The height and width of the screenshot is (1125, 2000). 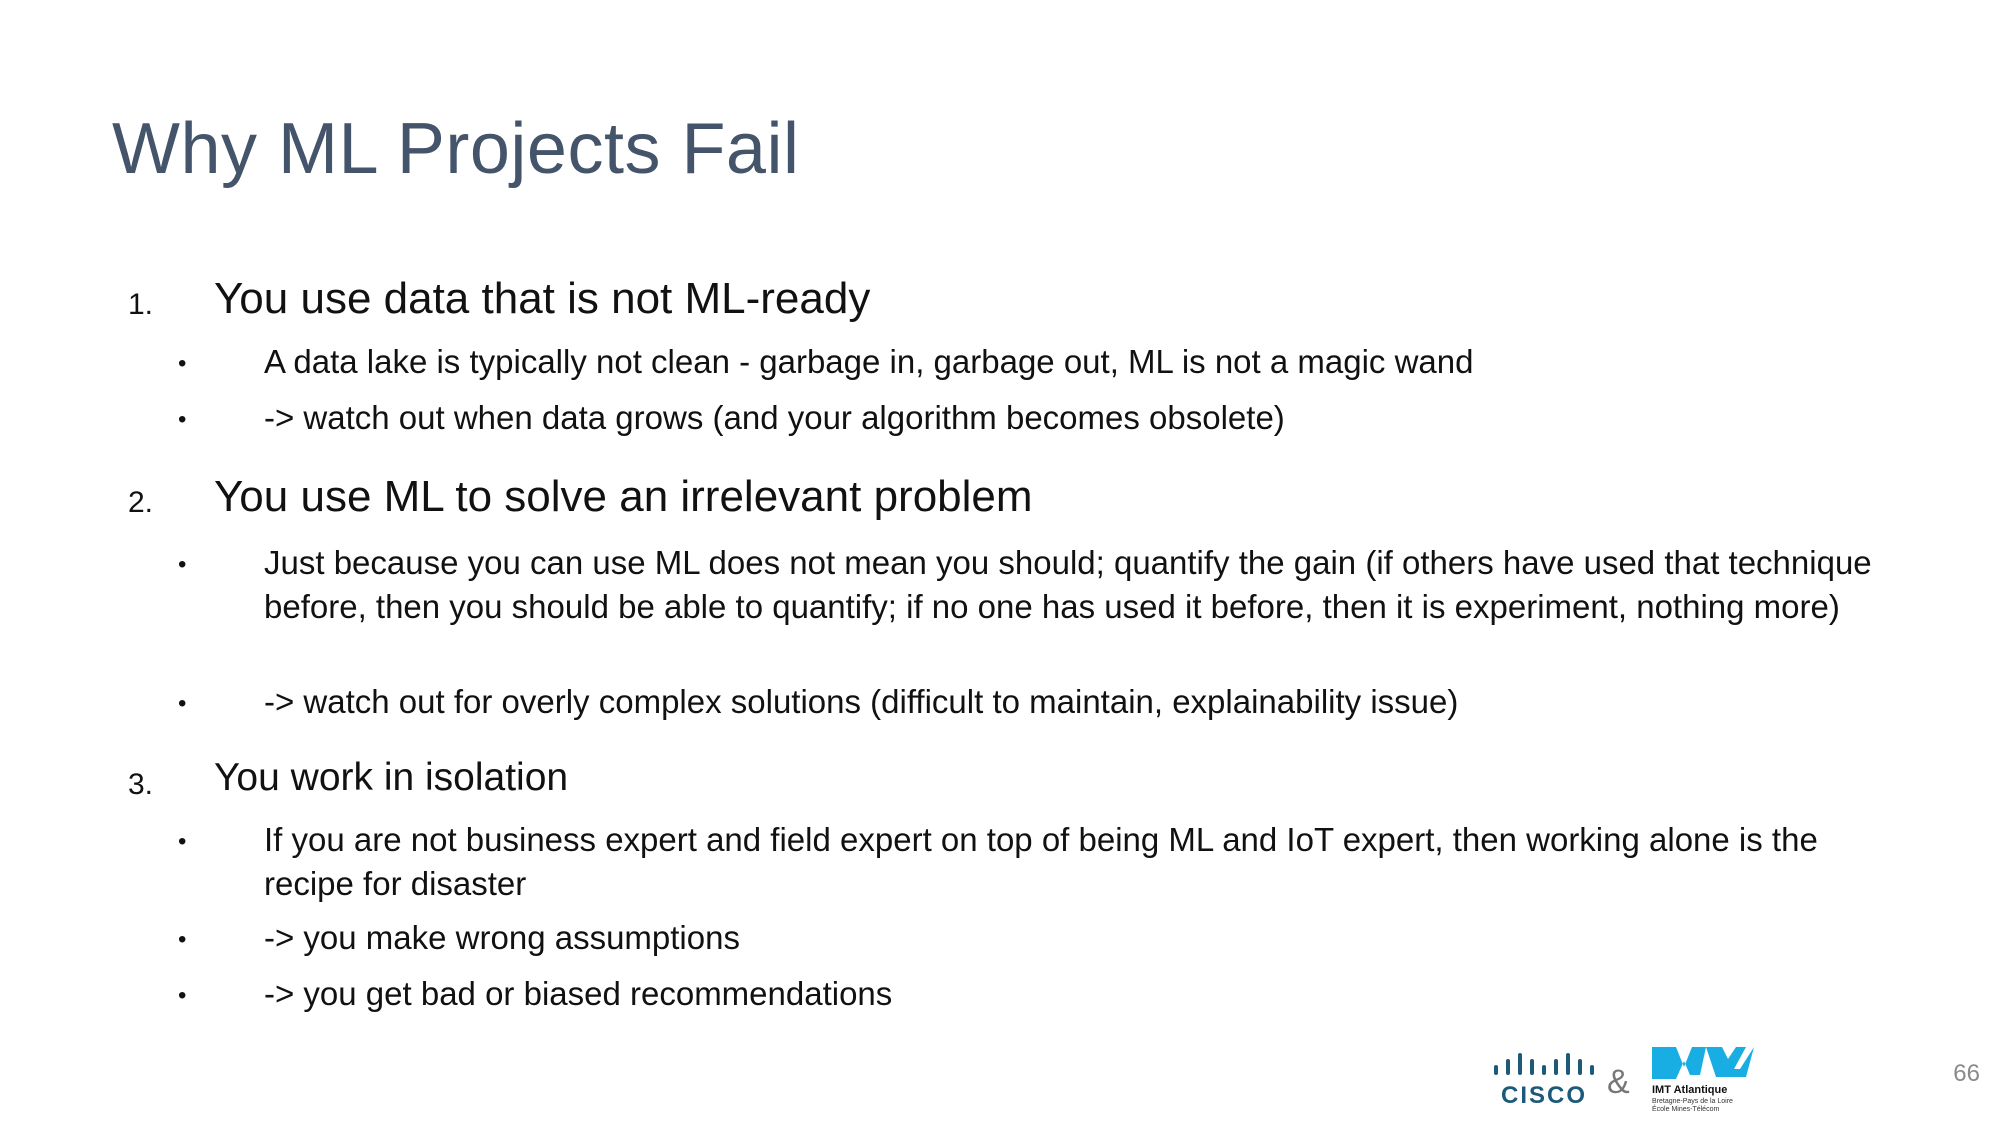 What do you see at coordinates (391, 777) in the screenshot?
I see `item-heading: You work in isolation` at bounding box center [391, 777].